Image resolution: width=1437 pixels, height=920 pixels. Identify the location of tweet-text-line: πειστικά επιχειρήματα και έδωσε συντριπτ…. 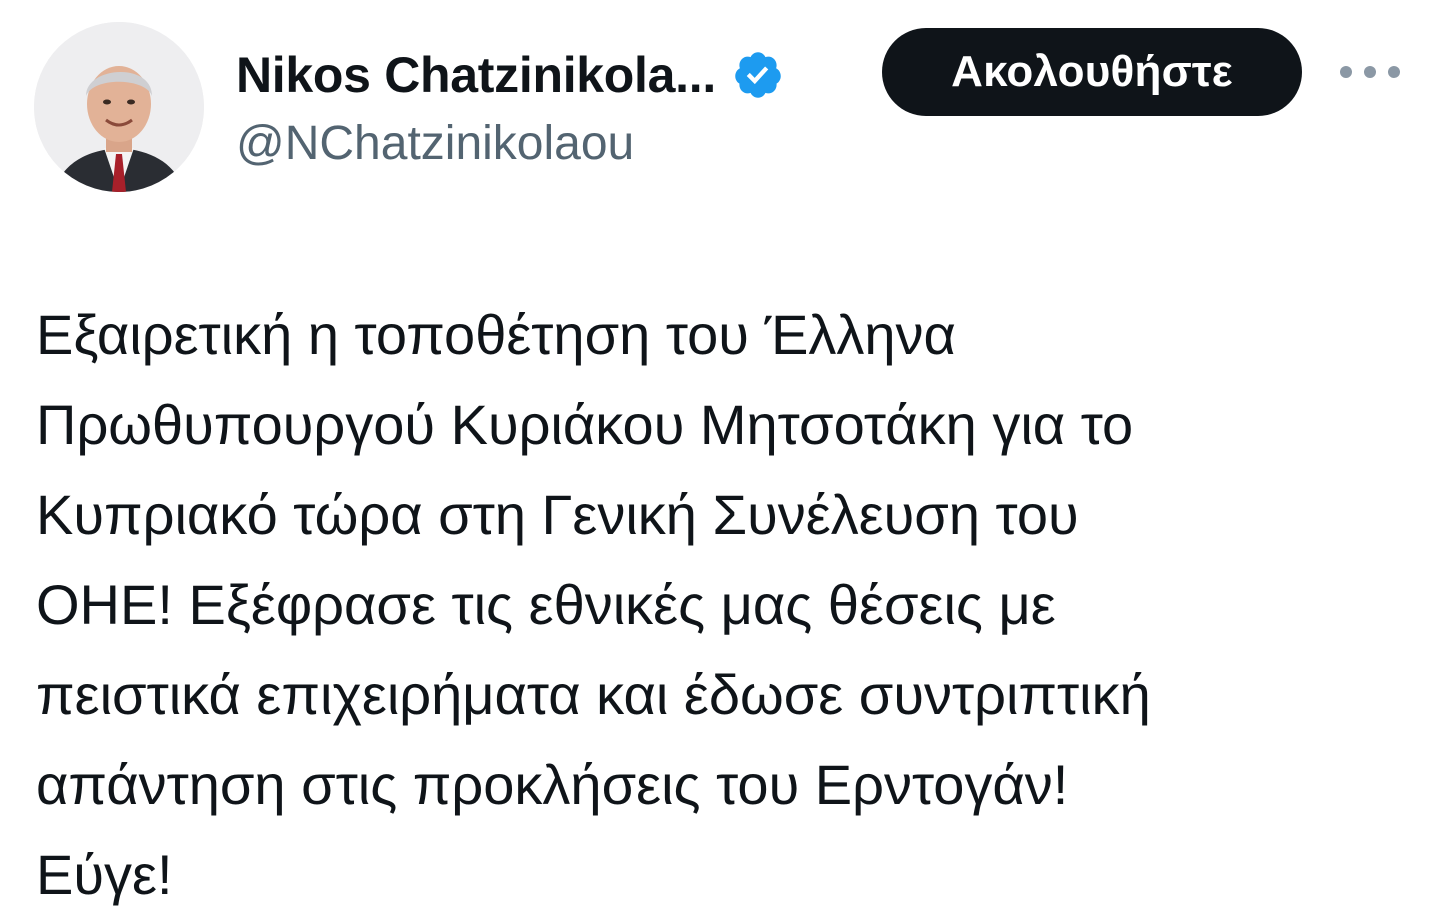
(593, 694).